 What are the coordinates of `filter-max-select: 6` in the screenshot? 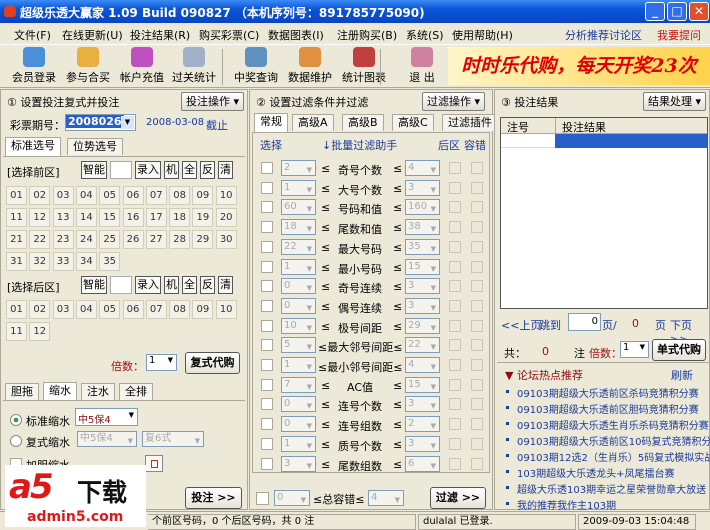 It's located at (422, 464).